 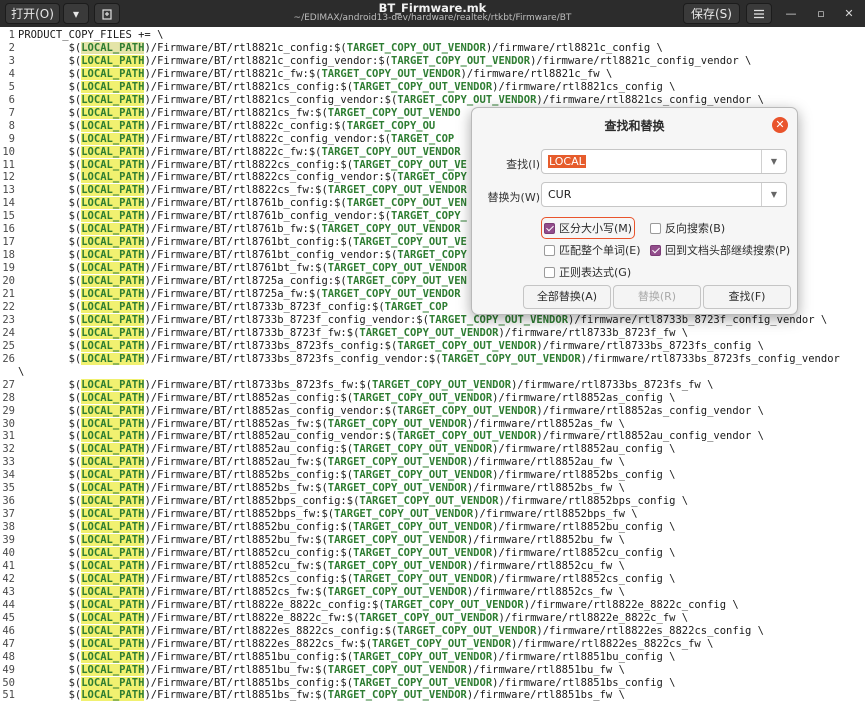 What do you see at coordinates (655, 250) in the screenshot?
I see `checkbox-checked-icon` at bounding box center [655, 250].